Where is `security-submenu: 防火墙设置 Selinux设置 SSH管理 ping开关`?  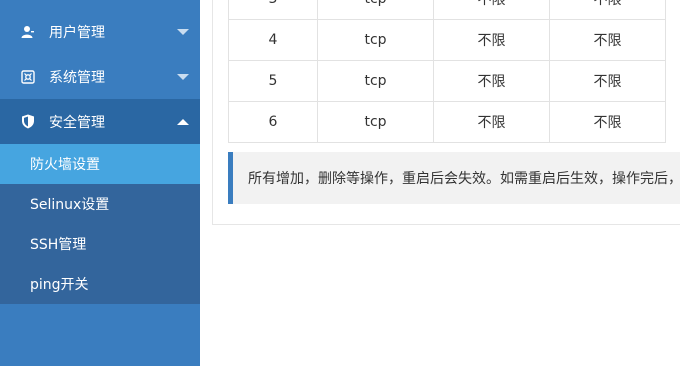
security-submenu: 防火墙设置 Selinux设置 SSH管理 ping开关 is located at coordinates (100, 224).